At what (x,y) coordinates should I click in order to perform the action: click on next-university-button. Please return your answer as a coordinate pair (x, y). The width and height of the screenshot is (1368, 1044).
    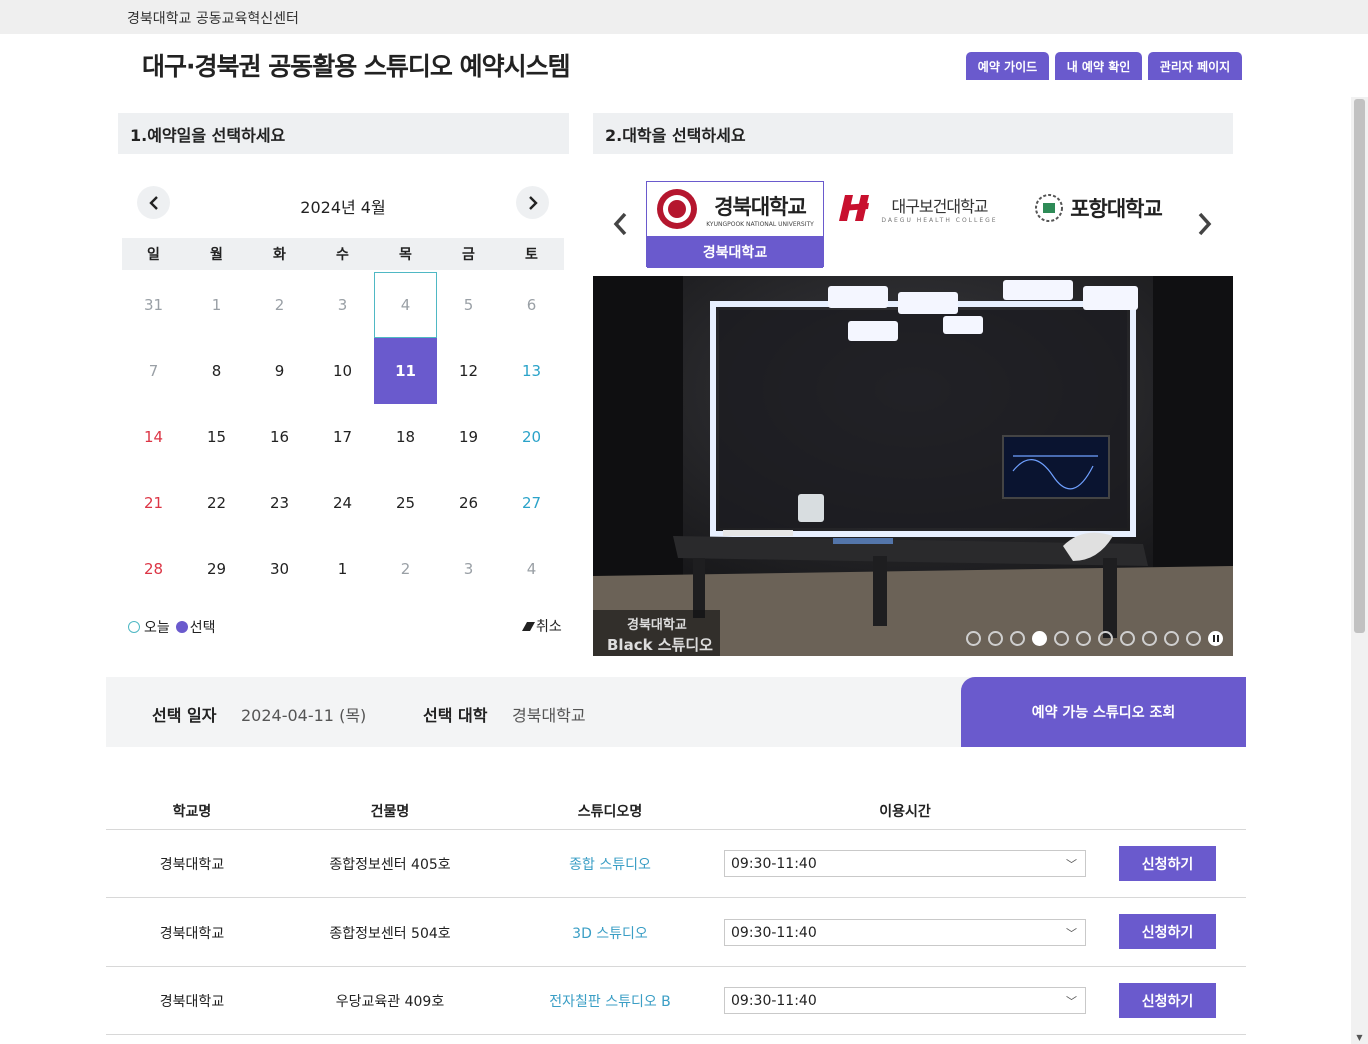
    Looking at the image, I should click on (1205, 226).